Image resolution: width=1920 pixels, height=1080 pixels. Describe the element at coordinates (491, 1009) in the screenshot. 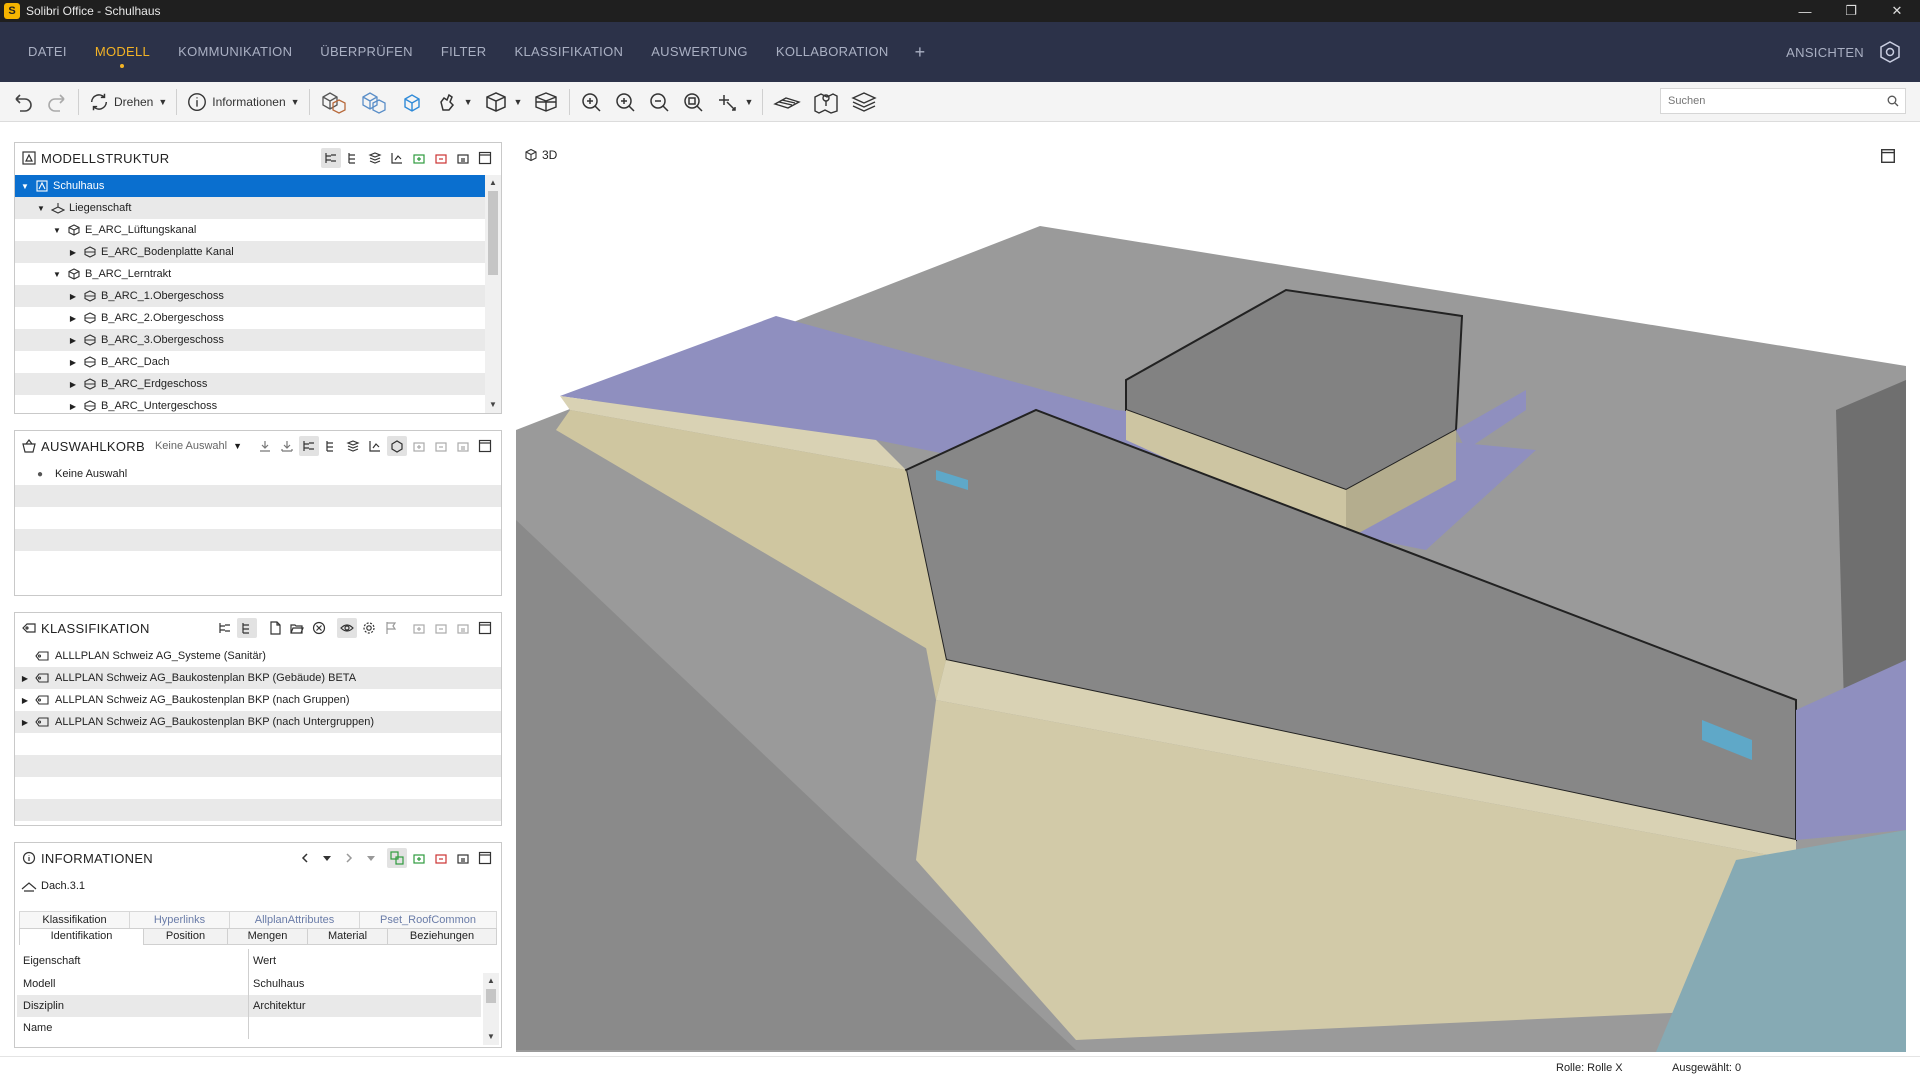

I see `properties-scrollbar: ▲ ▼` at that location.